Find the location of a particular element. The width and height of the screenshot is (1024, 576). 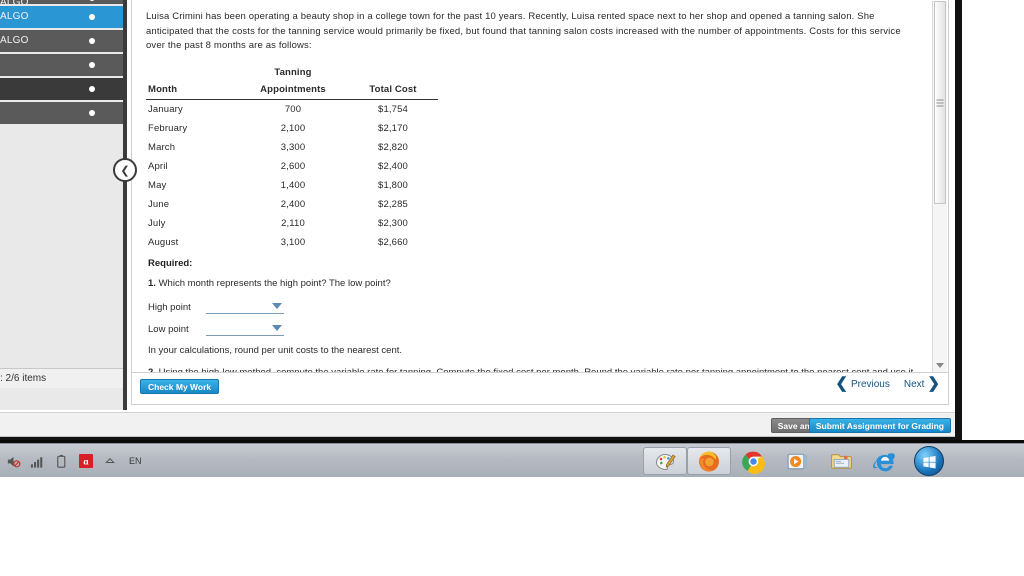

question-navigation: ❮ Previous Next ❯ is located at coordinates (887, 383).